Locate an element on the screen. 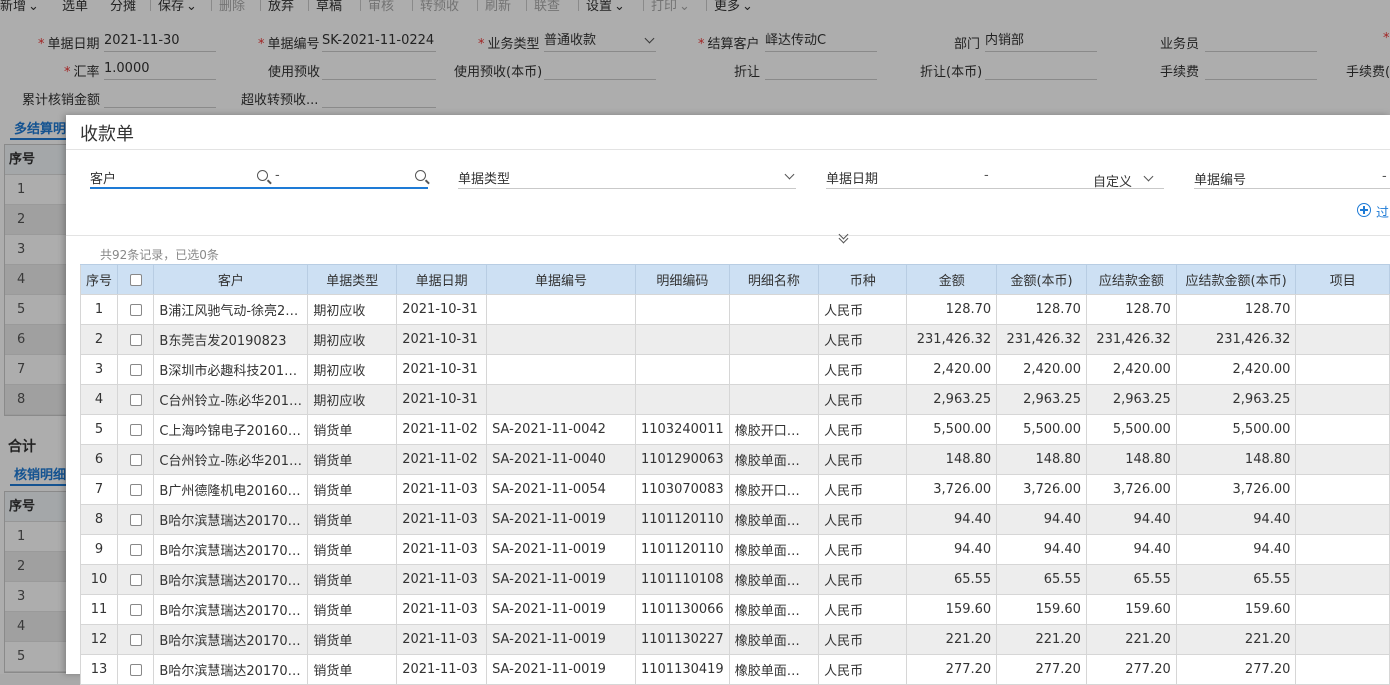 The image size is (1390, 685). column-header: 项目 is located at coordinates (1342, 279).